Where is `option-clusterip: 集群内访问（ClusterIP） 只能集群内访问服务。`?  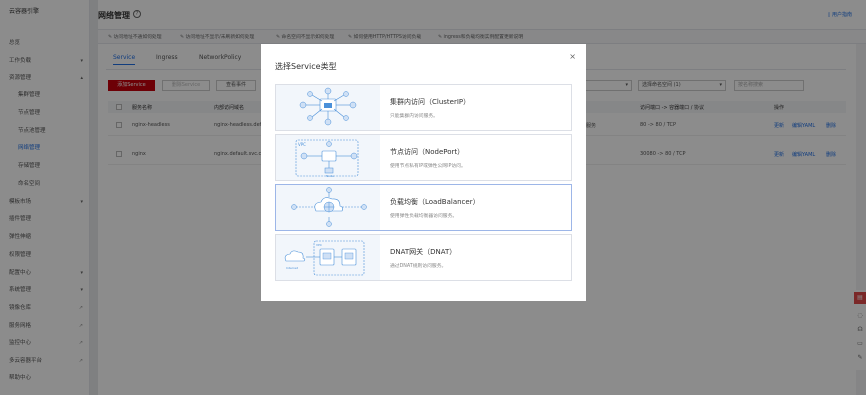
option-clusterip: 集群内访问（ClusterIP） 只能集群内访问服务。 is located at coordinates (423, 107).